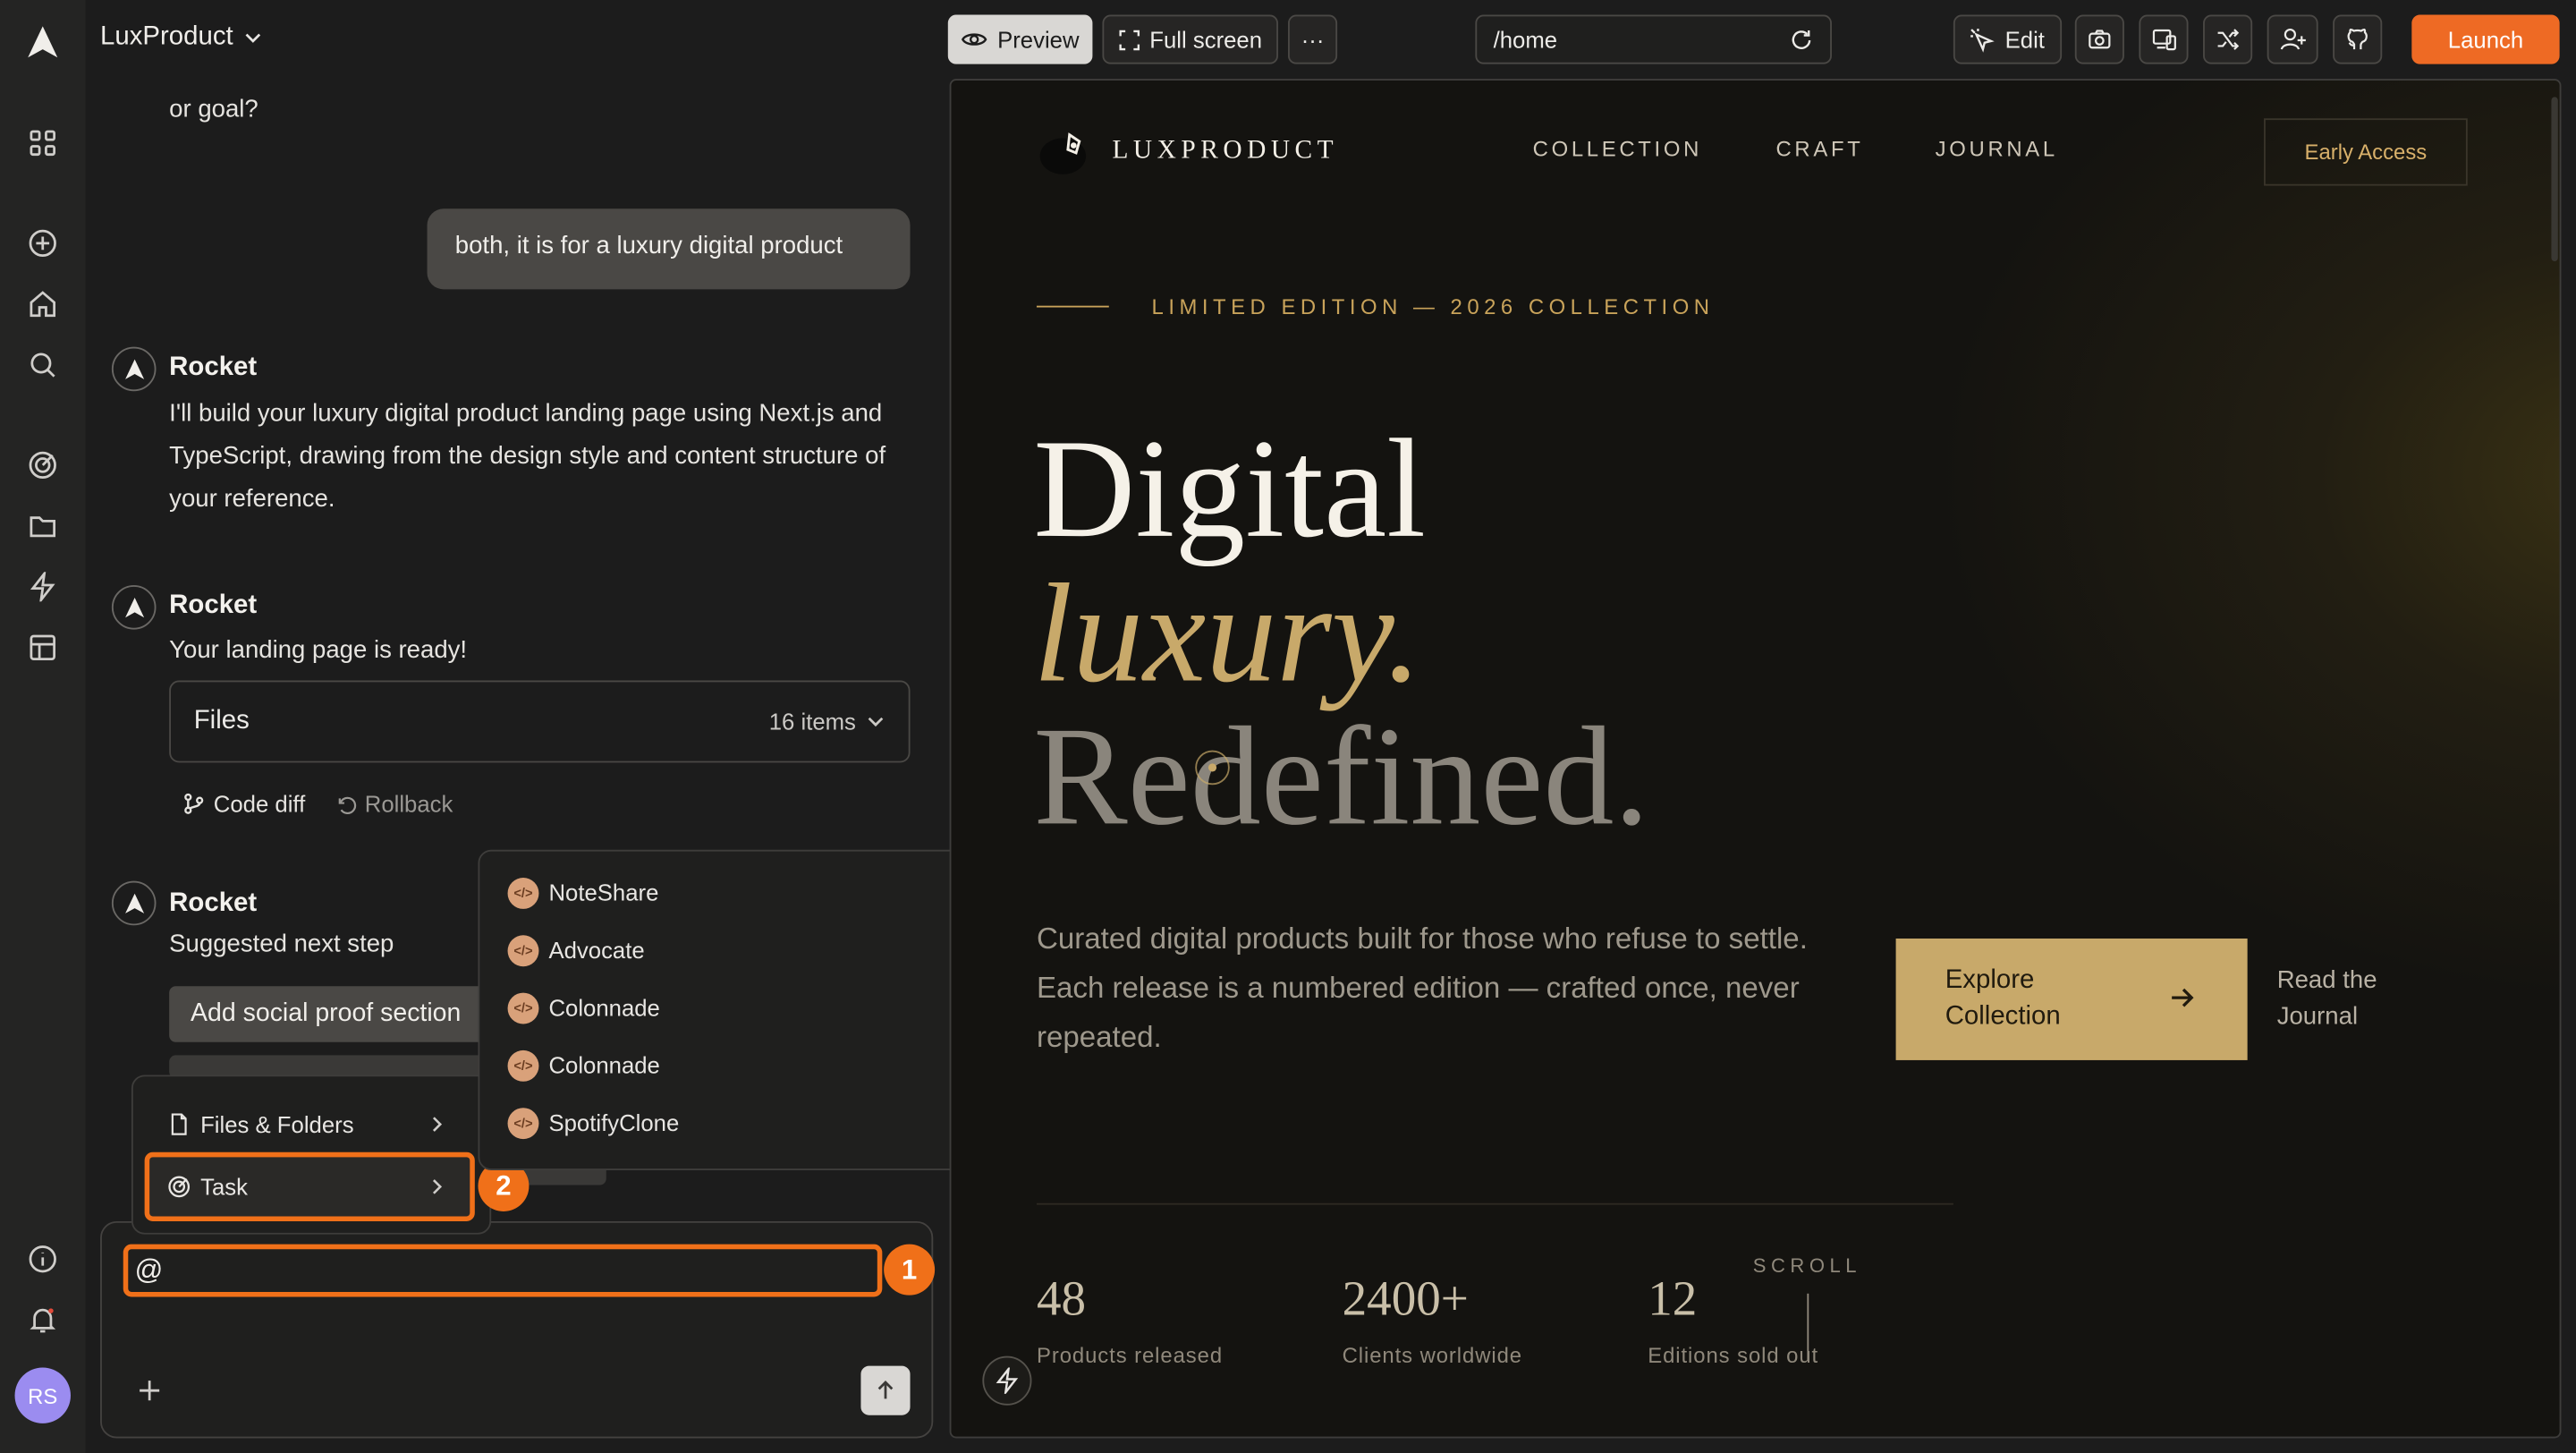  Describe the element at coordinates (2485, 39) in the screenshot. I see `launch-button: Launch` at that location.